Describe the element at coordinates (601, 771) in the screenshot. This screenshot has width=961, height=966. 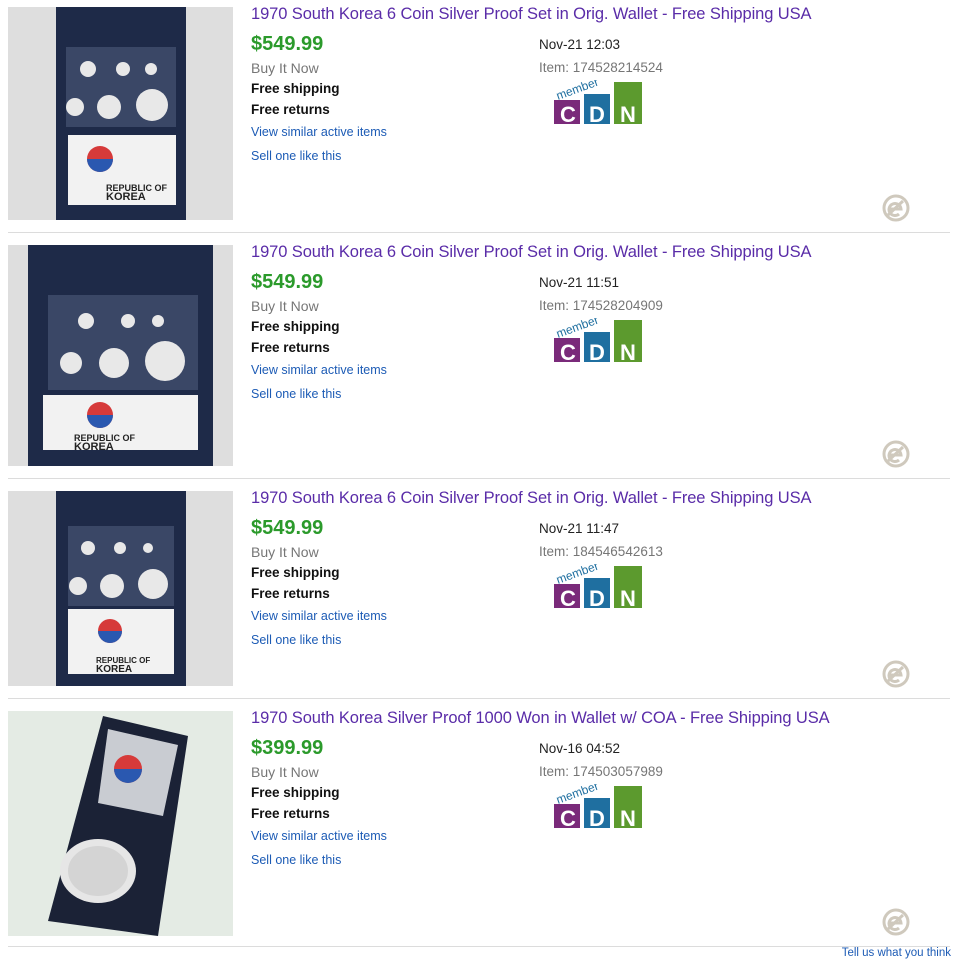
I see `item-number: Item: 174503057989` at that location.